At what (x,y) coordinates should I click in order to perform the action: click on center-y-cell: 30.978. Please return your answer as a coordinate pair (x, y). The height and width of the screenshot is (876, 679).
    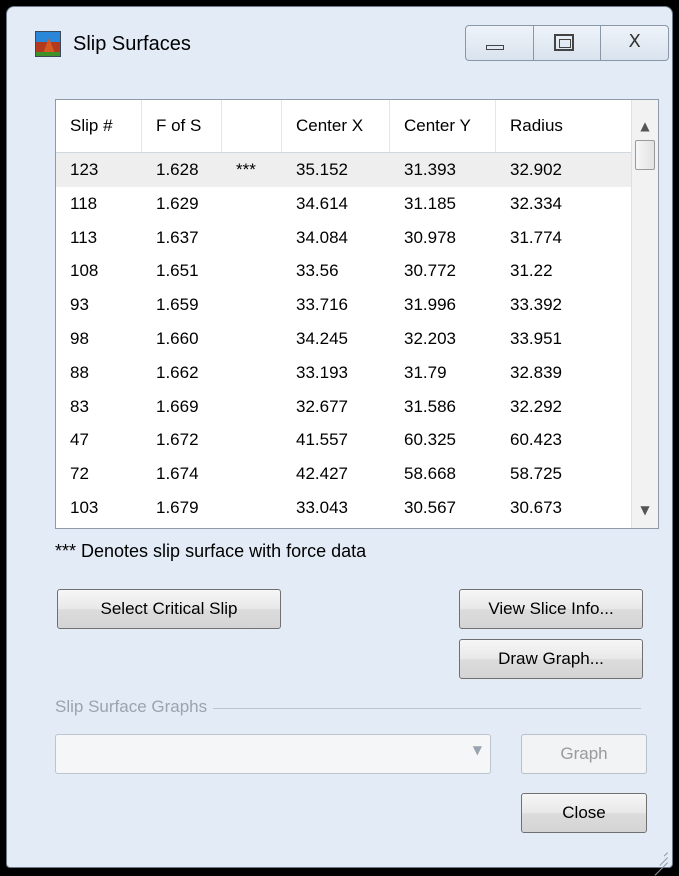
    Looking at the image, I should click on (430, 237).